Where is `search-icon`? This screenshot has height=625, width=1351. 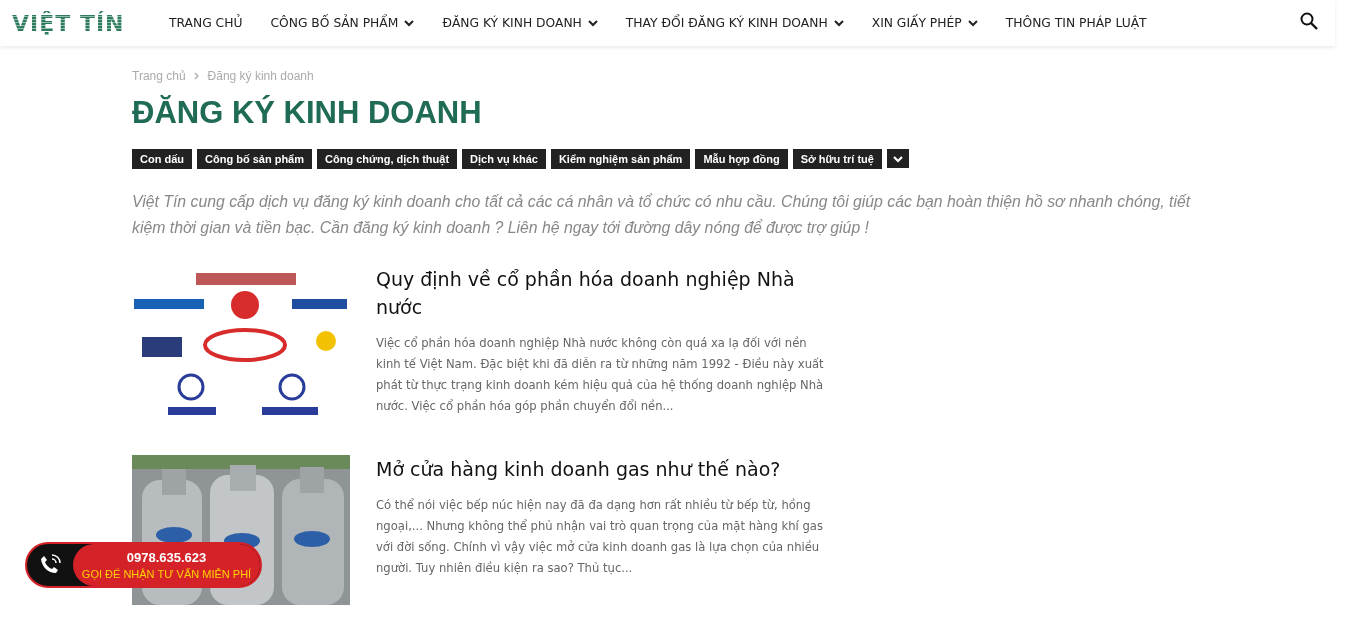
search-icon is located at coordinates (1309, 21).